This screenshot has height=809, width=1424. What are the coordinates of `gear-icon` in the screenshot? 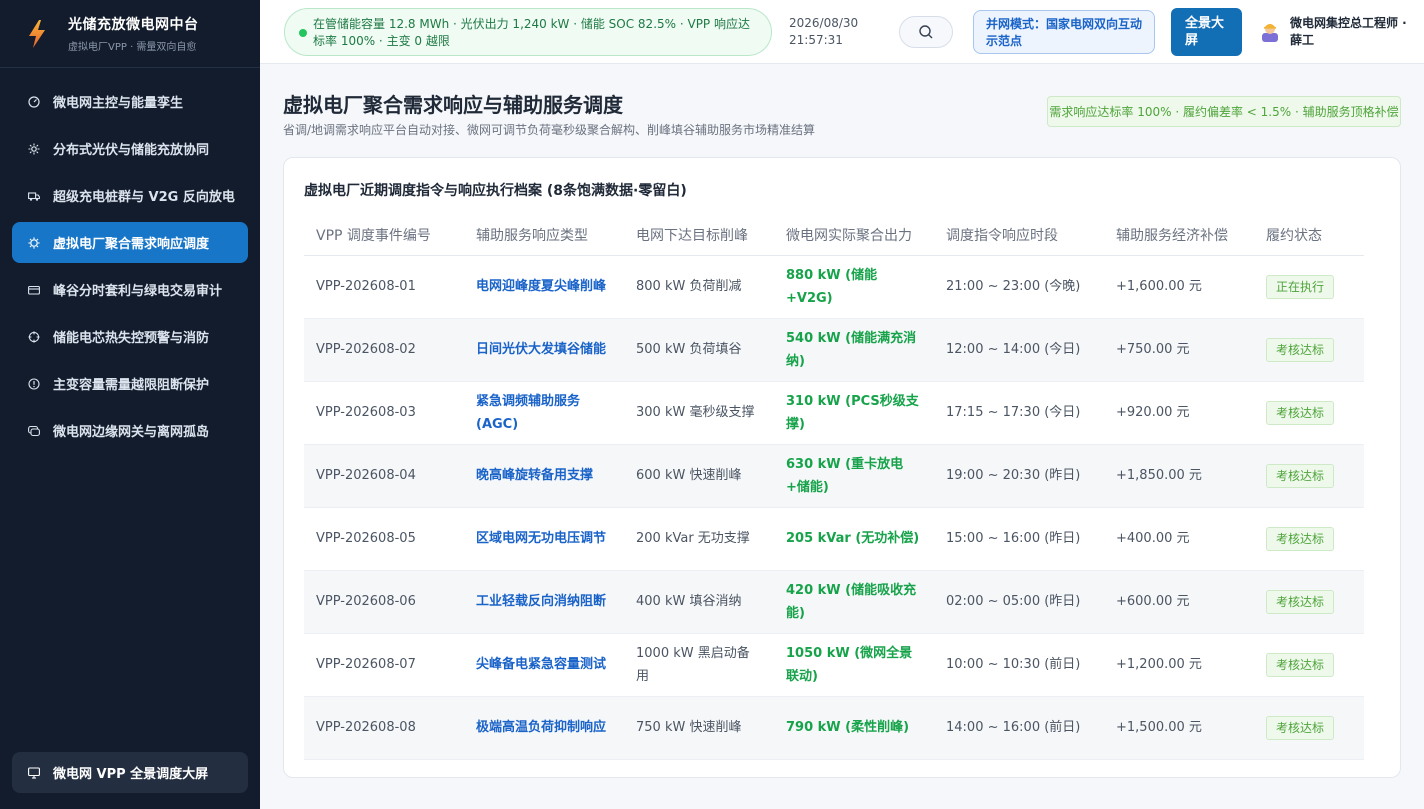 It's located at (34, 242).